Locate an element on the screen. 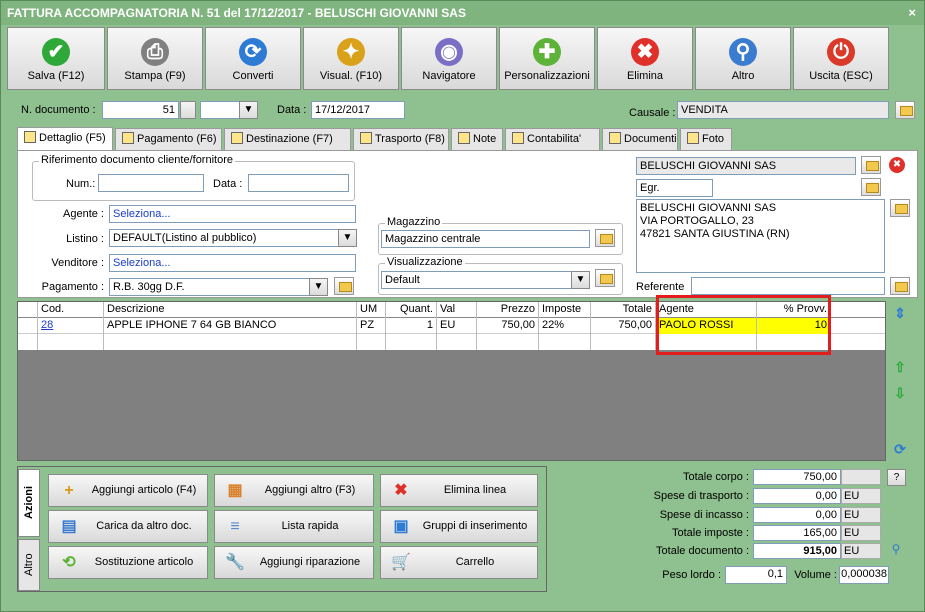 This screenshot has width=925, height=612. check-button: ✔ Salva (F12) is located at coordinates (56, 58).